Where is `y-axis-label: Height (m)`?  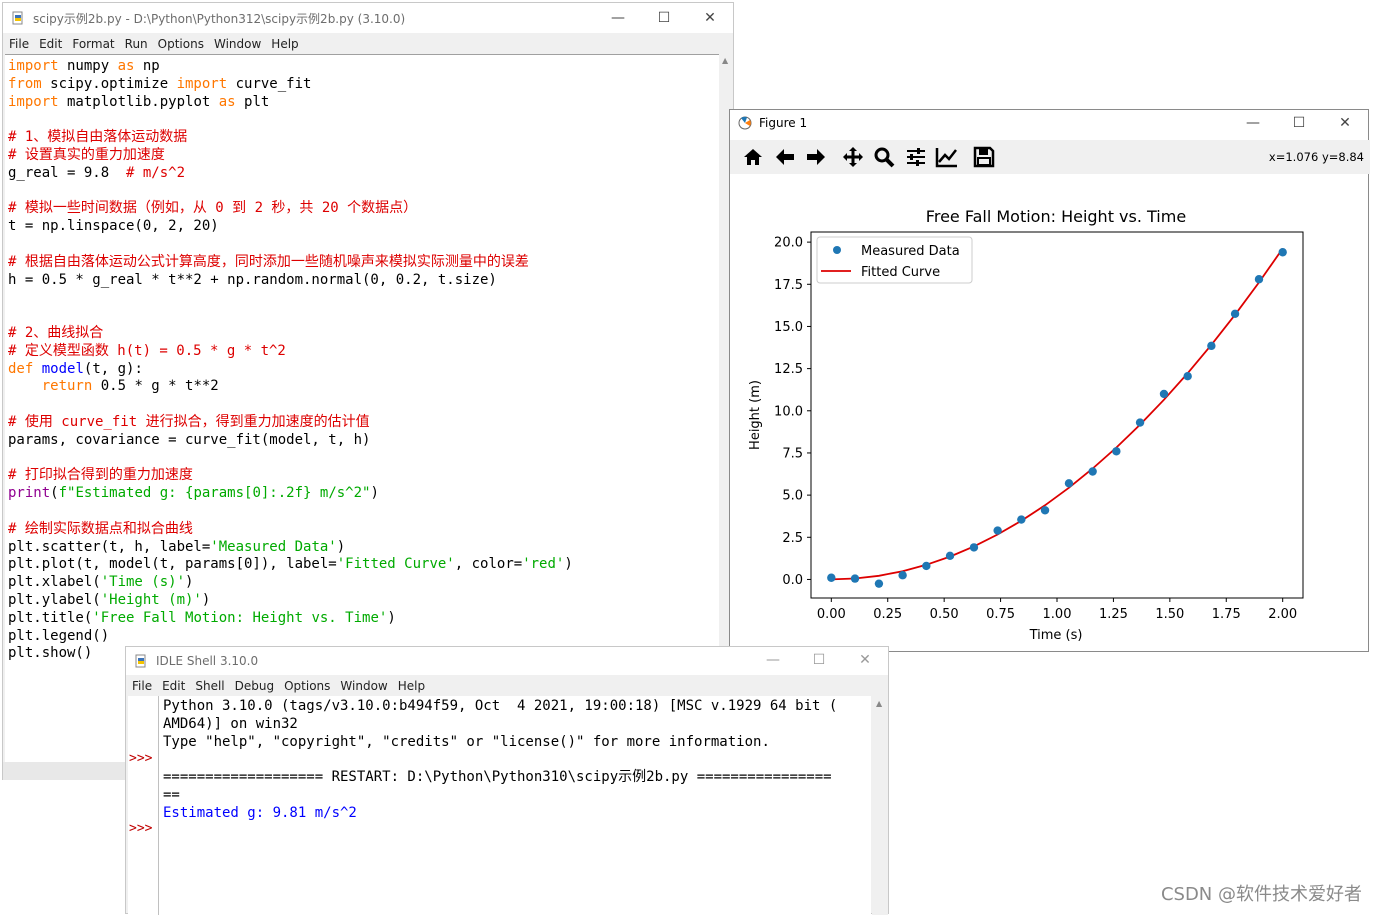 y-axis-label: Height (m) is located at coordinates (755, 415).